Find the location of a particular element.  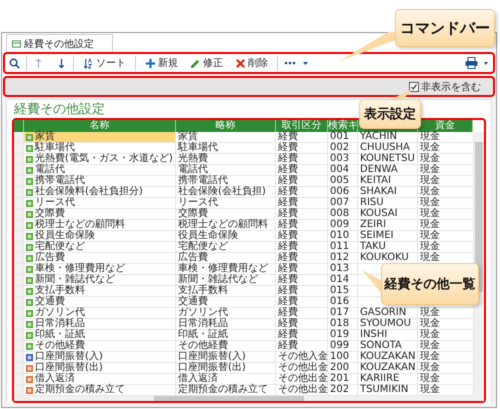

table-cell: ガソリン代 is located at coordinates (100, 313).